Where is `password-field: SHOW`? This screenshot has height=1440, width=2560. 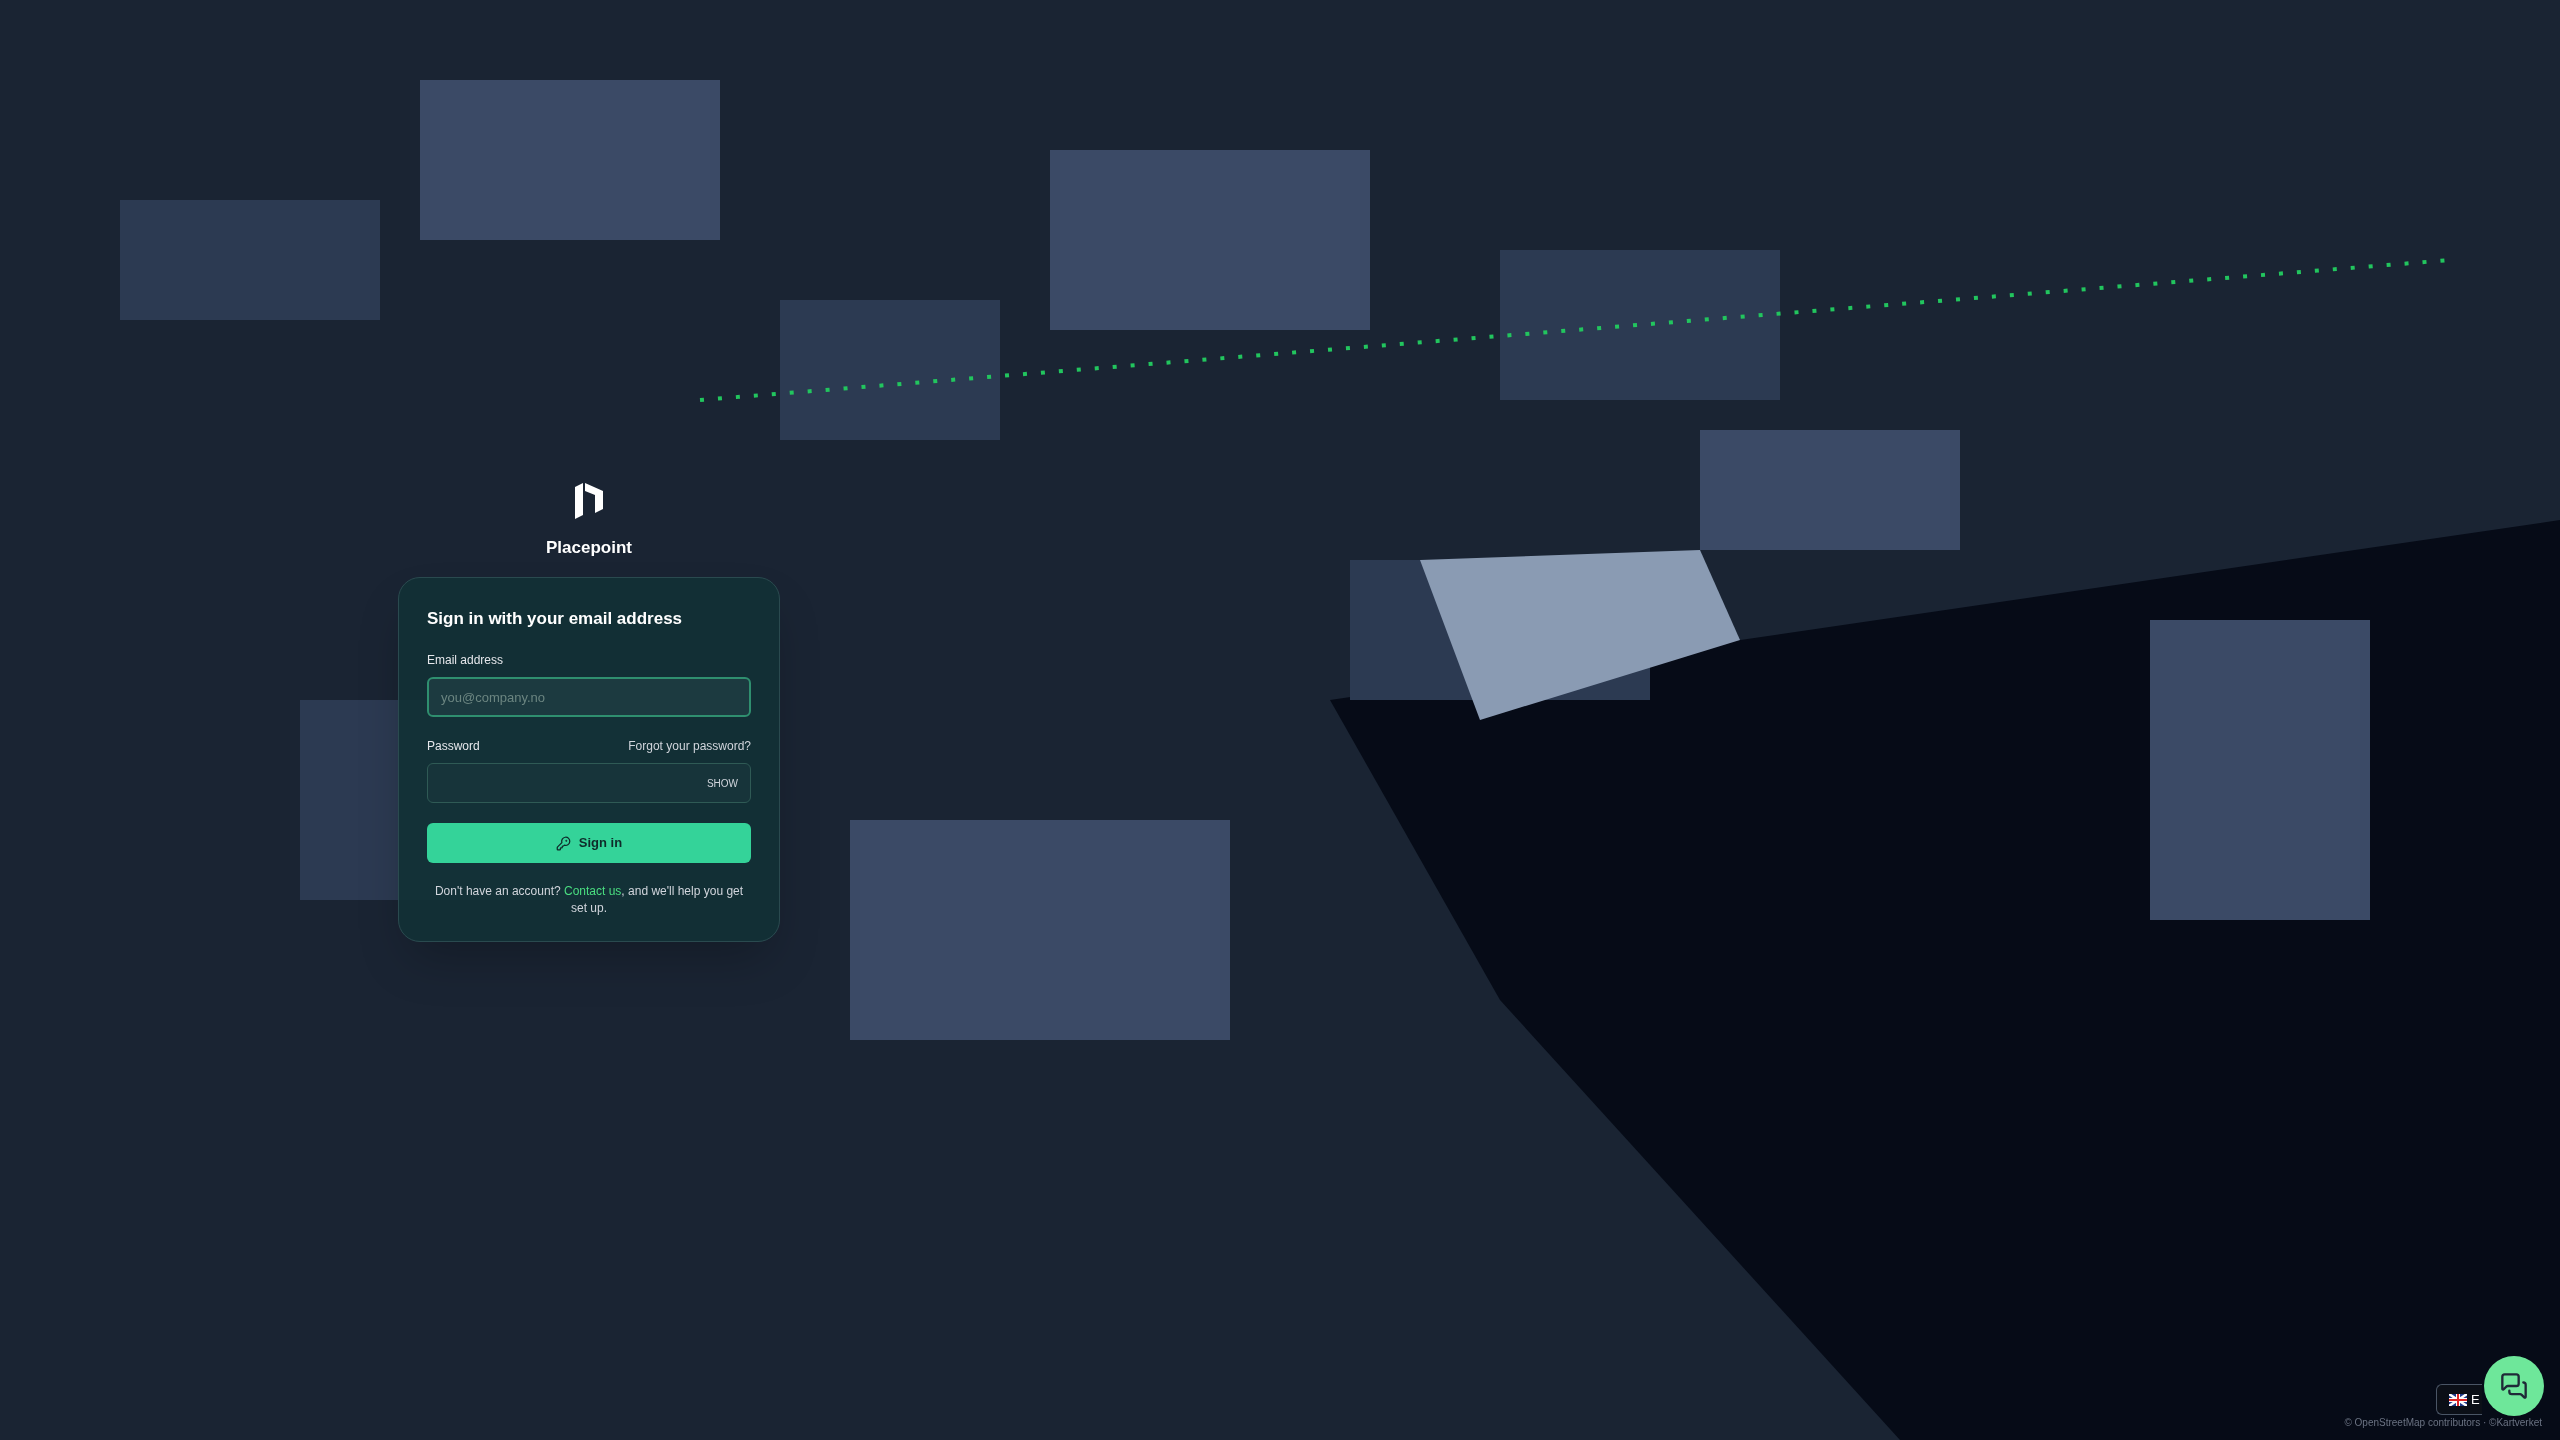
password-field: SHOW is located at coordinates (589, 783).